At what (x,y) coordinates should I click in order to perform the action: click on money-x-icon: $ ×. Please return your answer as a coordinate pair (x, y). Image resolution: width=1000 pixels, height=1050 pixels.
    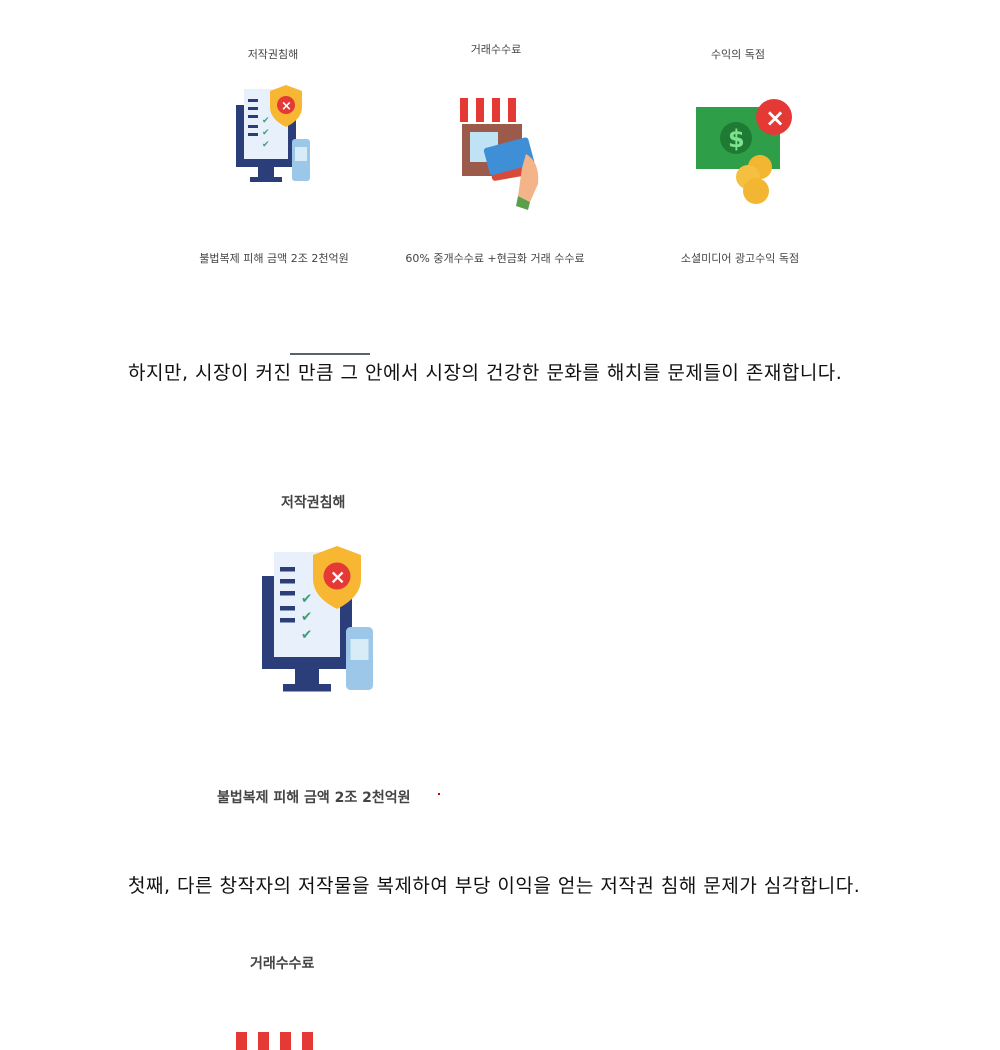
    Looking at the image, I should click on (744, 151).